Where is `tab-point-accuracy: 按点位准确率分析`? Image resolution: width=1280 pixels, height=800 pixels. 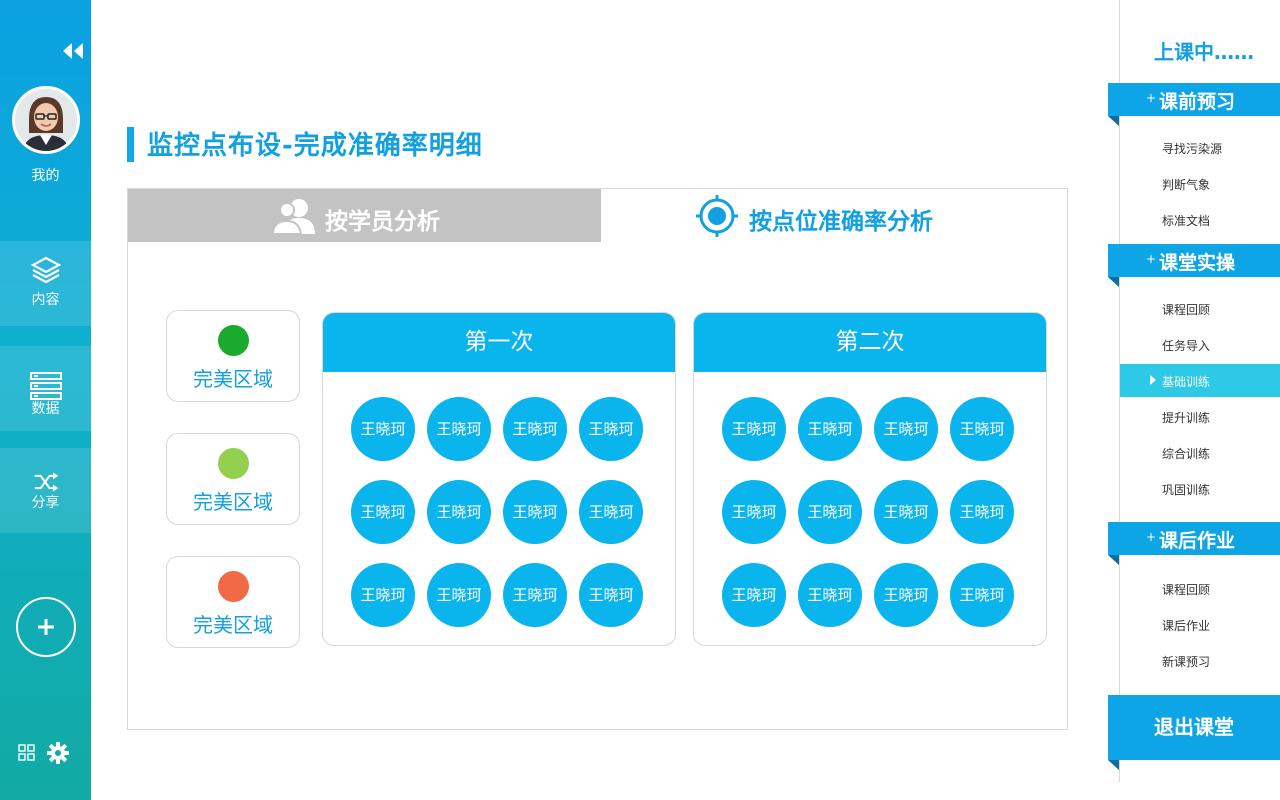 tab-point-accuracy: 按点位准确率分析 is located at coordinates (834, 215).